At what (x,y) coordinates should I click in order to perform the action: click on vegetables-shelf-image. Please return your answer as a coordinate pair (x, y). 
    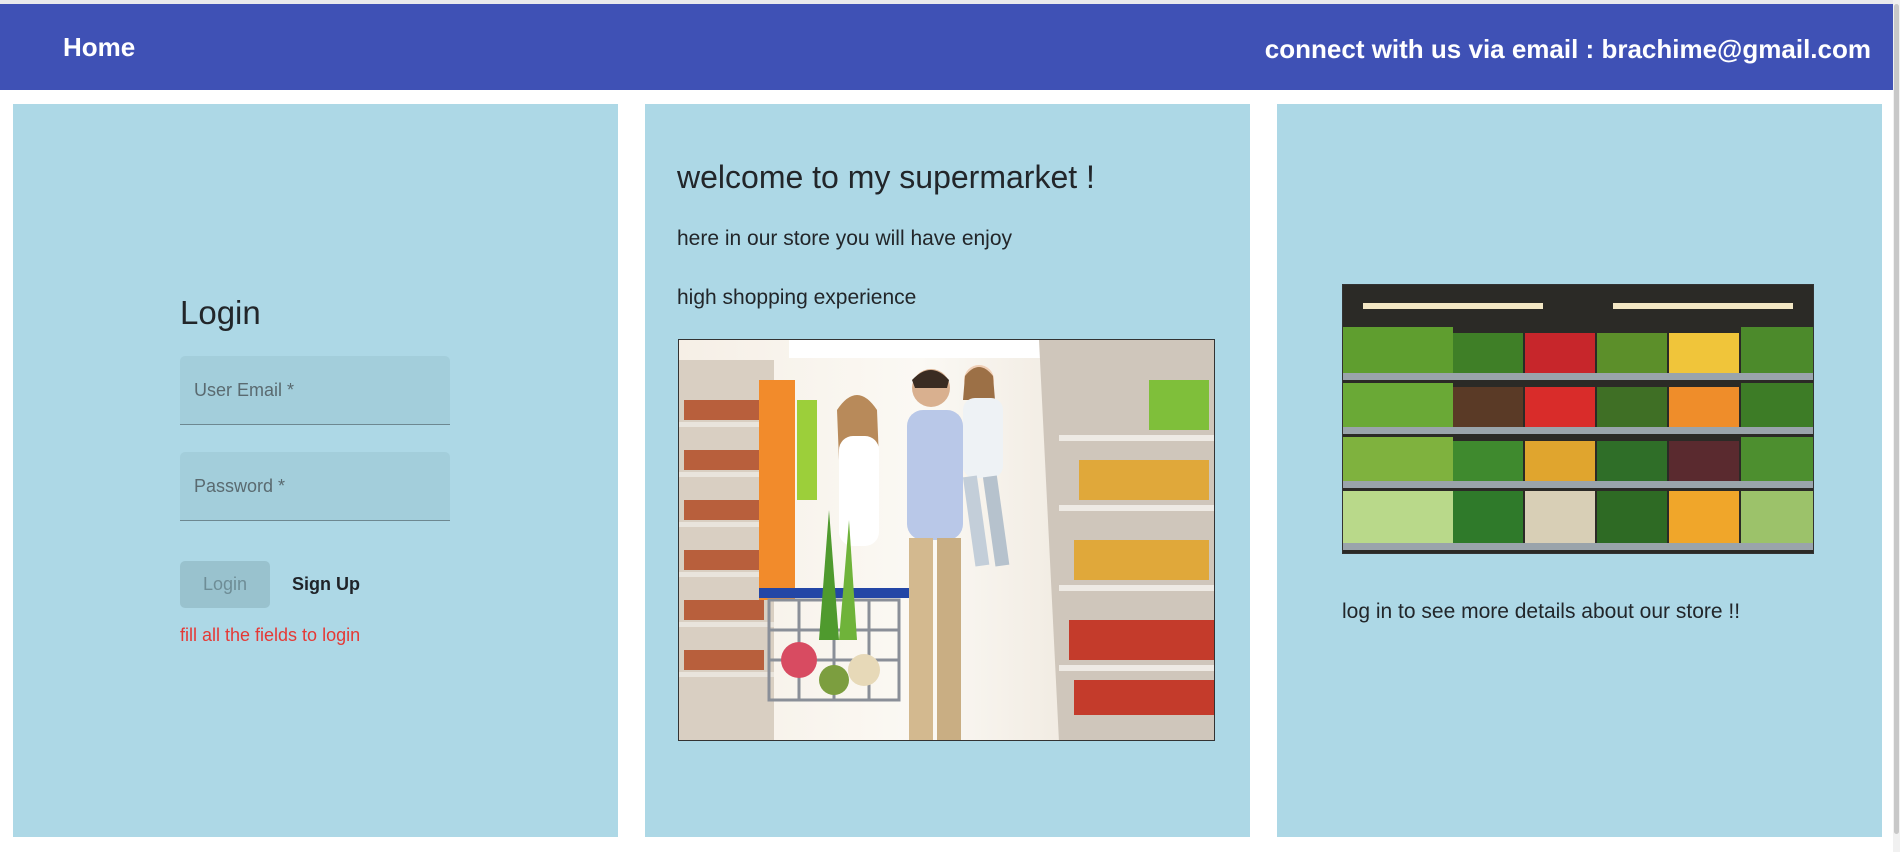
    Looking at the image, I should click on (1578, 419).